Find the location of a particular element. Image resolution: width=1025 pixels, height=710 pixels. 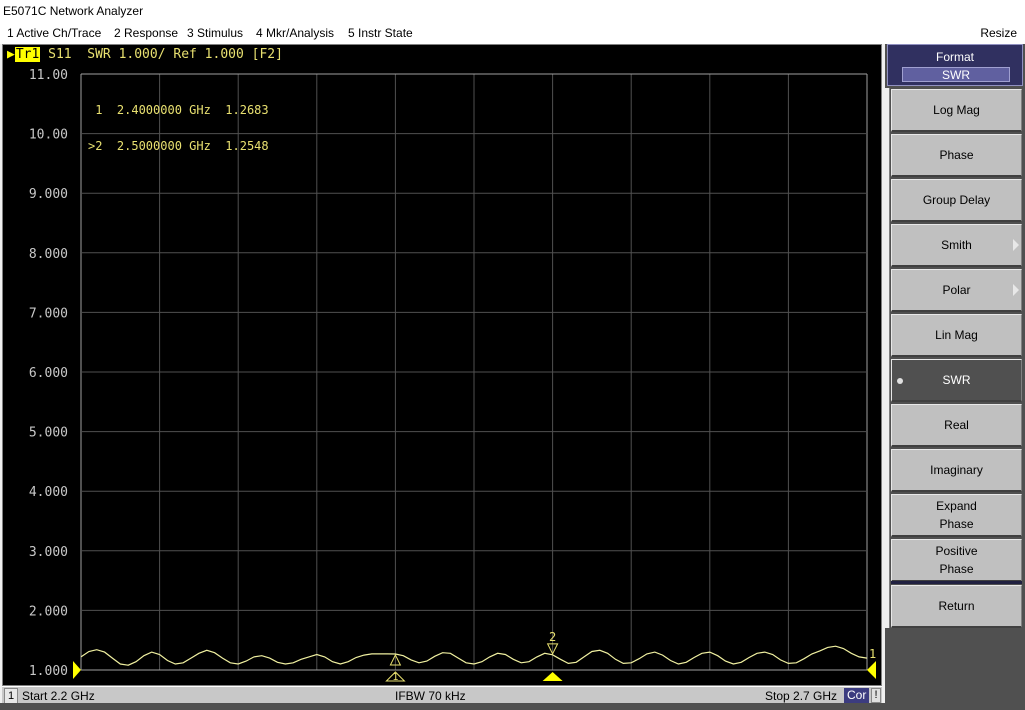

softkey-phase: Phase is located at coordinates (956, 155).